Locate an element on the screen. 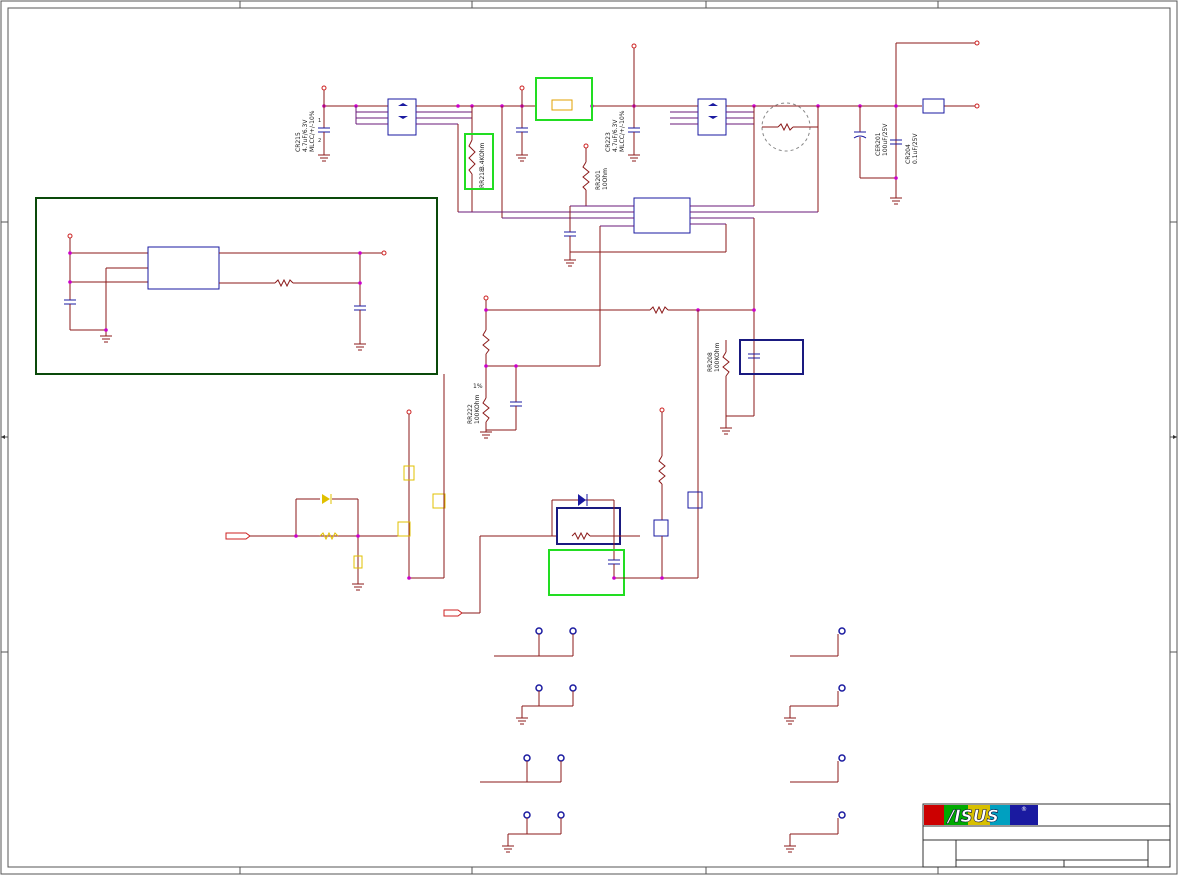 The width and height of the screenshot is (1178, 876). top-power-rail is located at coordinates (651, 109).